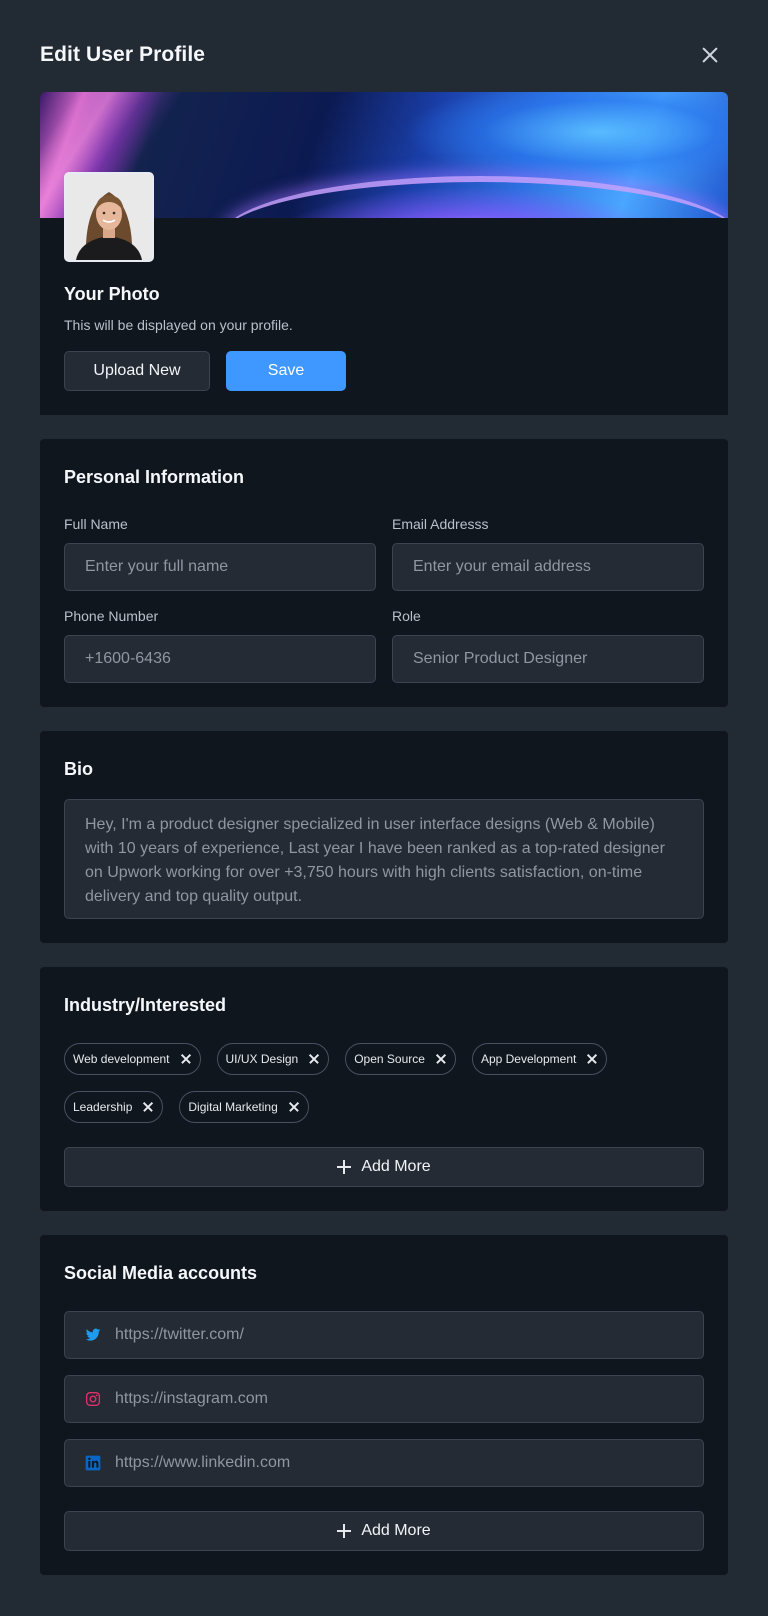 The image size is (768, 1616). What do you see at coordinates (93, 1463) in the screenshot?
I see `linkedin-icon` at bounding box center [93, 1463].